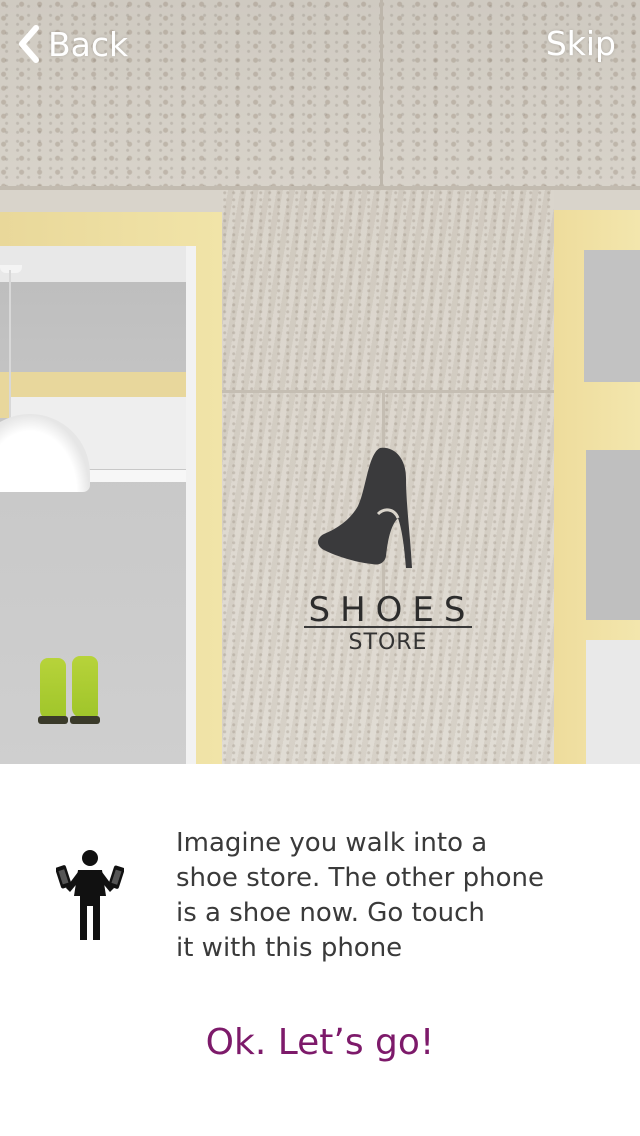  Describe the element at coordinates (85, 687) in the screenshot. I see `green-boot-right` at that location.